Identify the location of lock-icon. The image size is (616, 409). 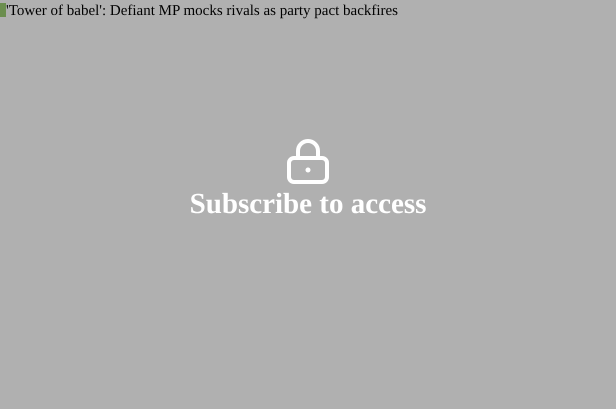
(308, 161).